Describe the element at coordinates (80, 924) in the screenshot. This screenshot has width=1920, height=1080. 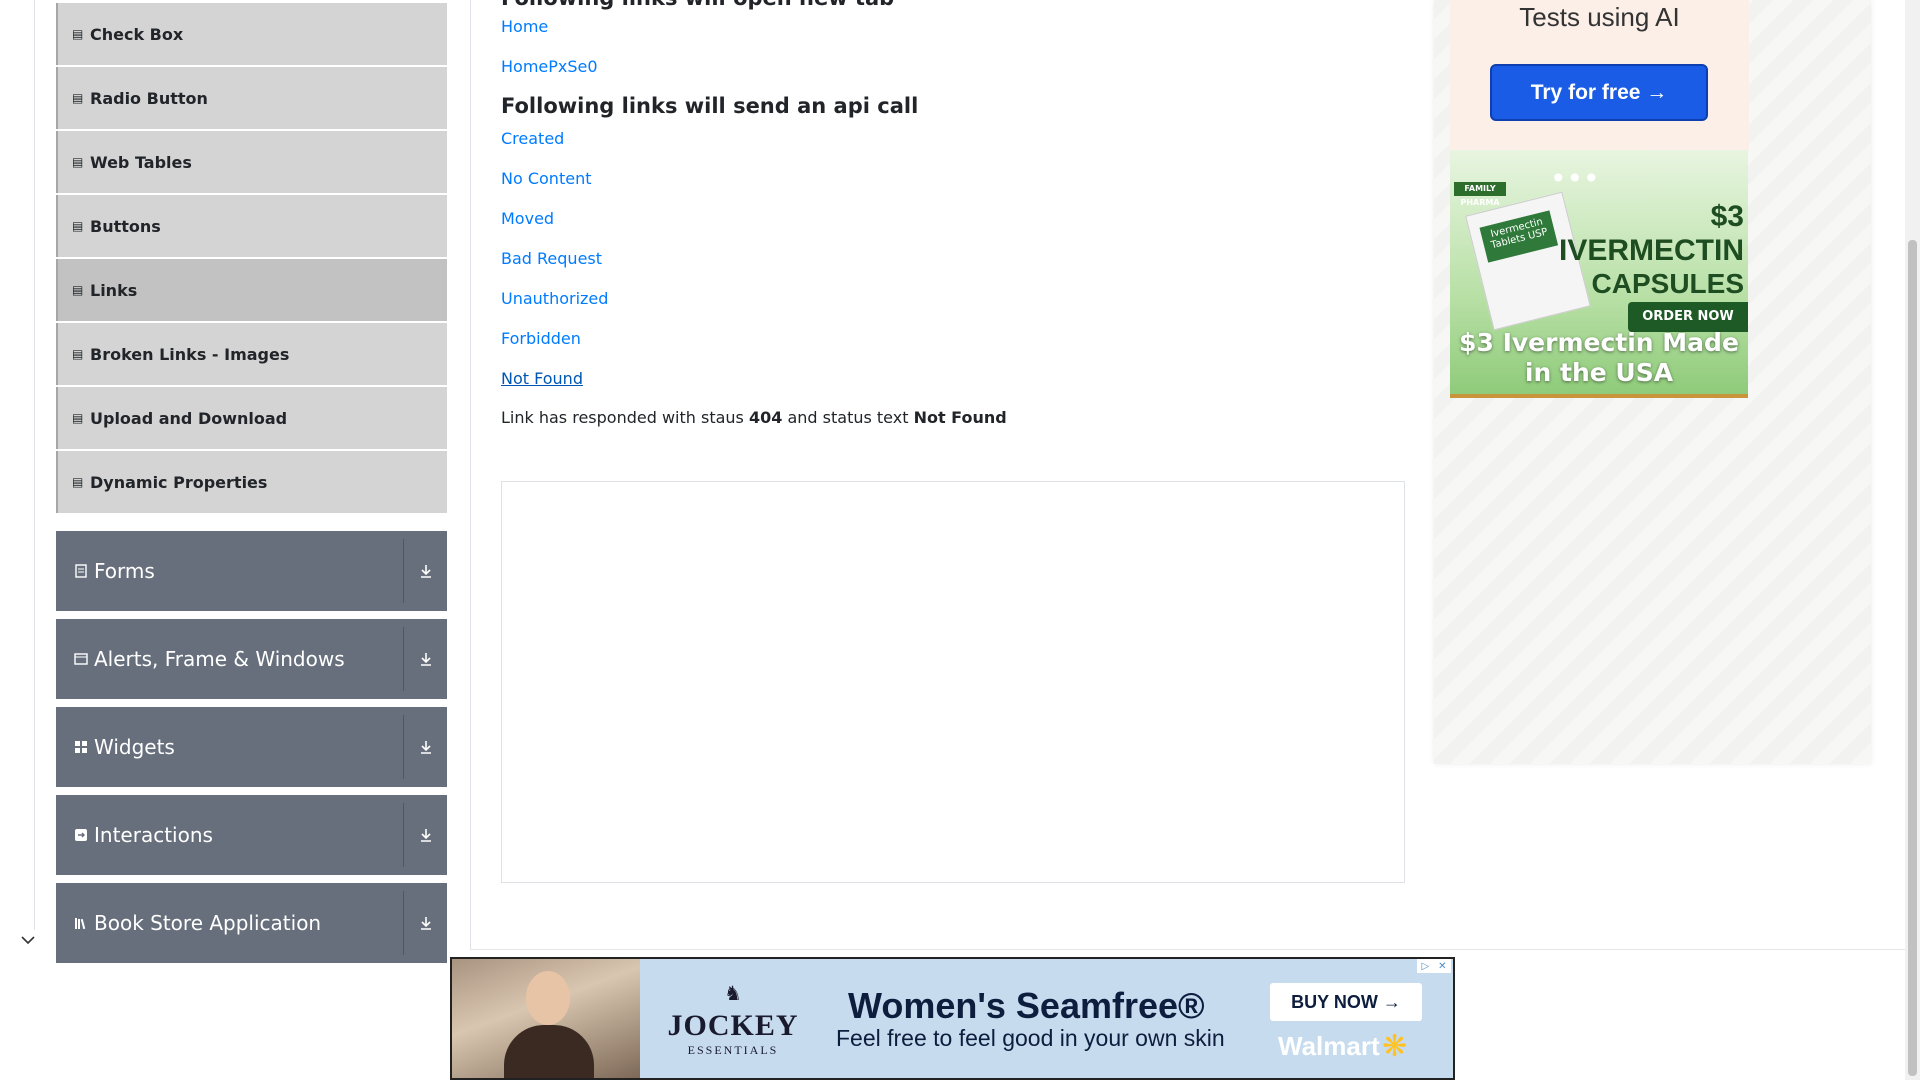
I see `books-icon` at that location.